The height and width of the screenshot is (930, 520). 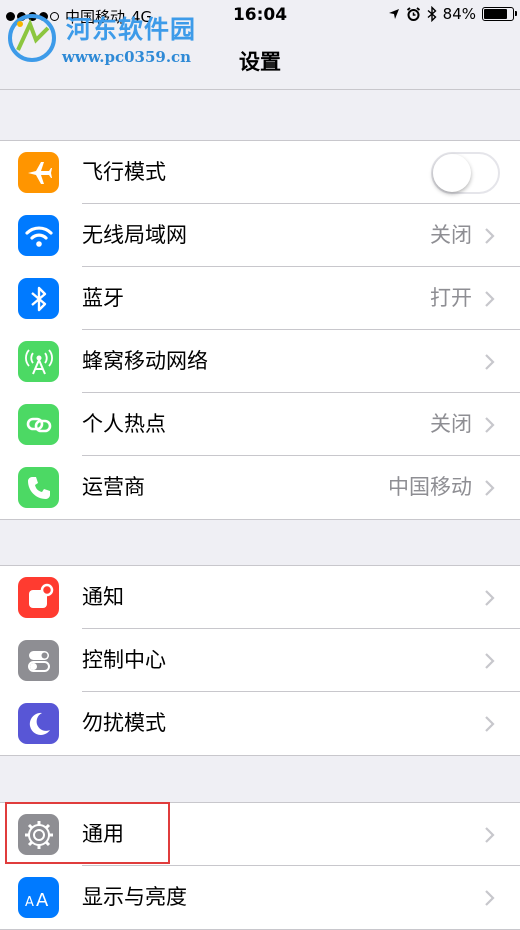 I want to click on bluetooth-status-icon, so click(x=432, y=14).